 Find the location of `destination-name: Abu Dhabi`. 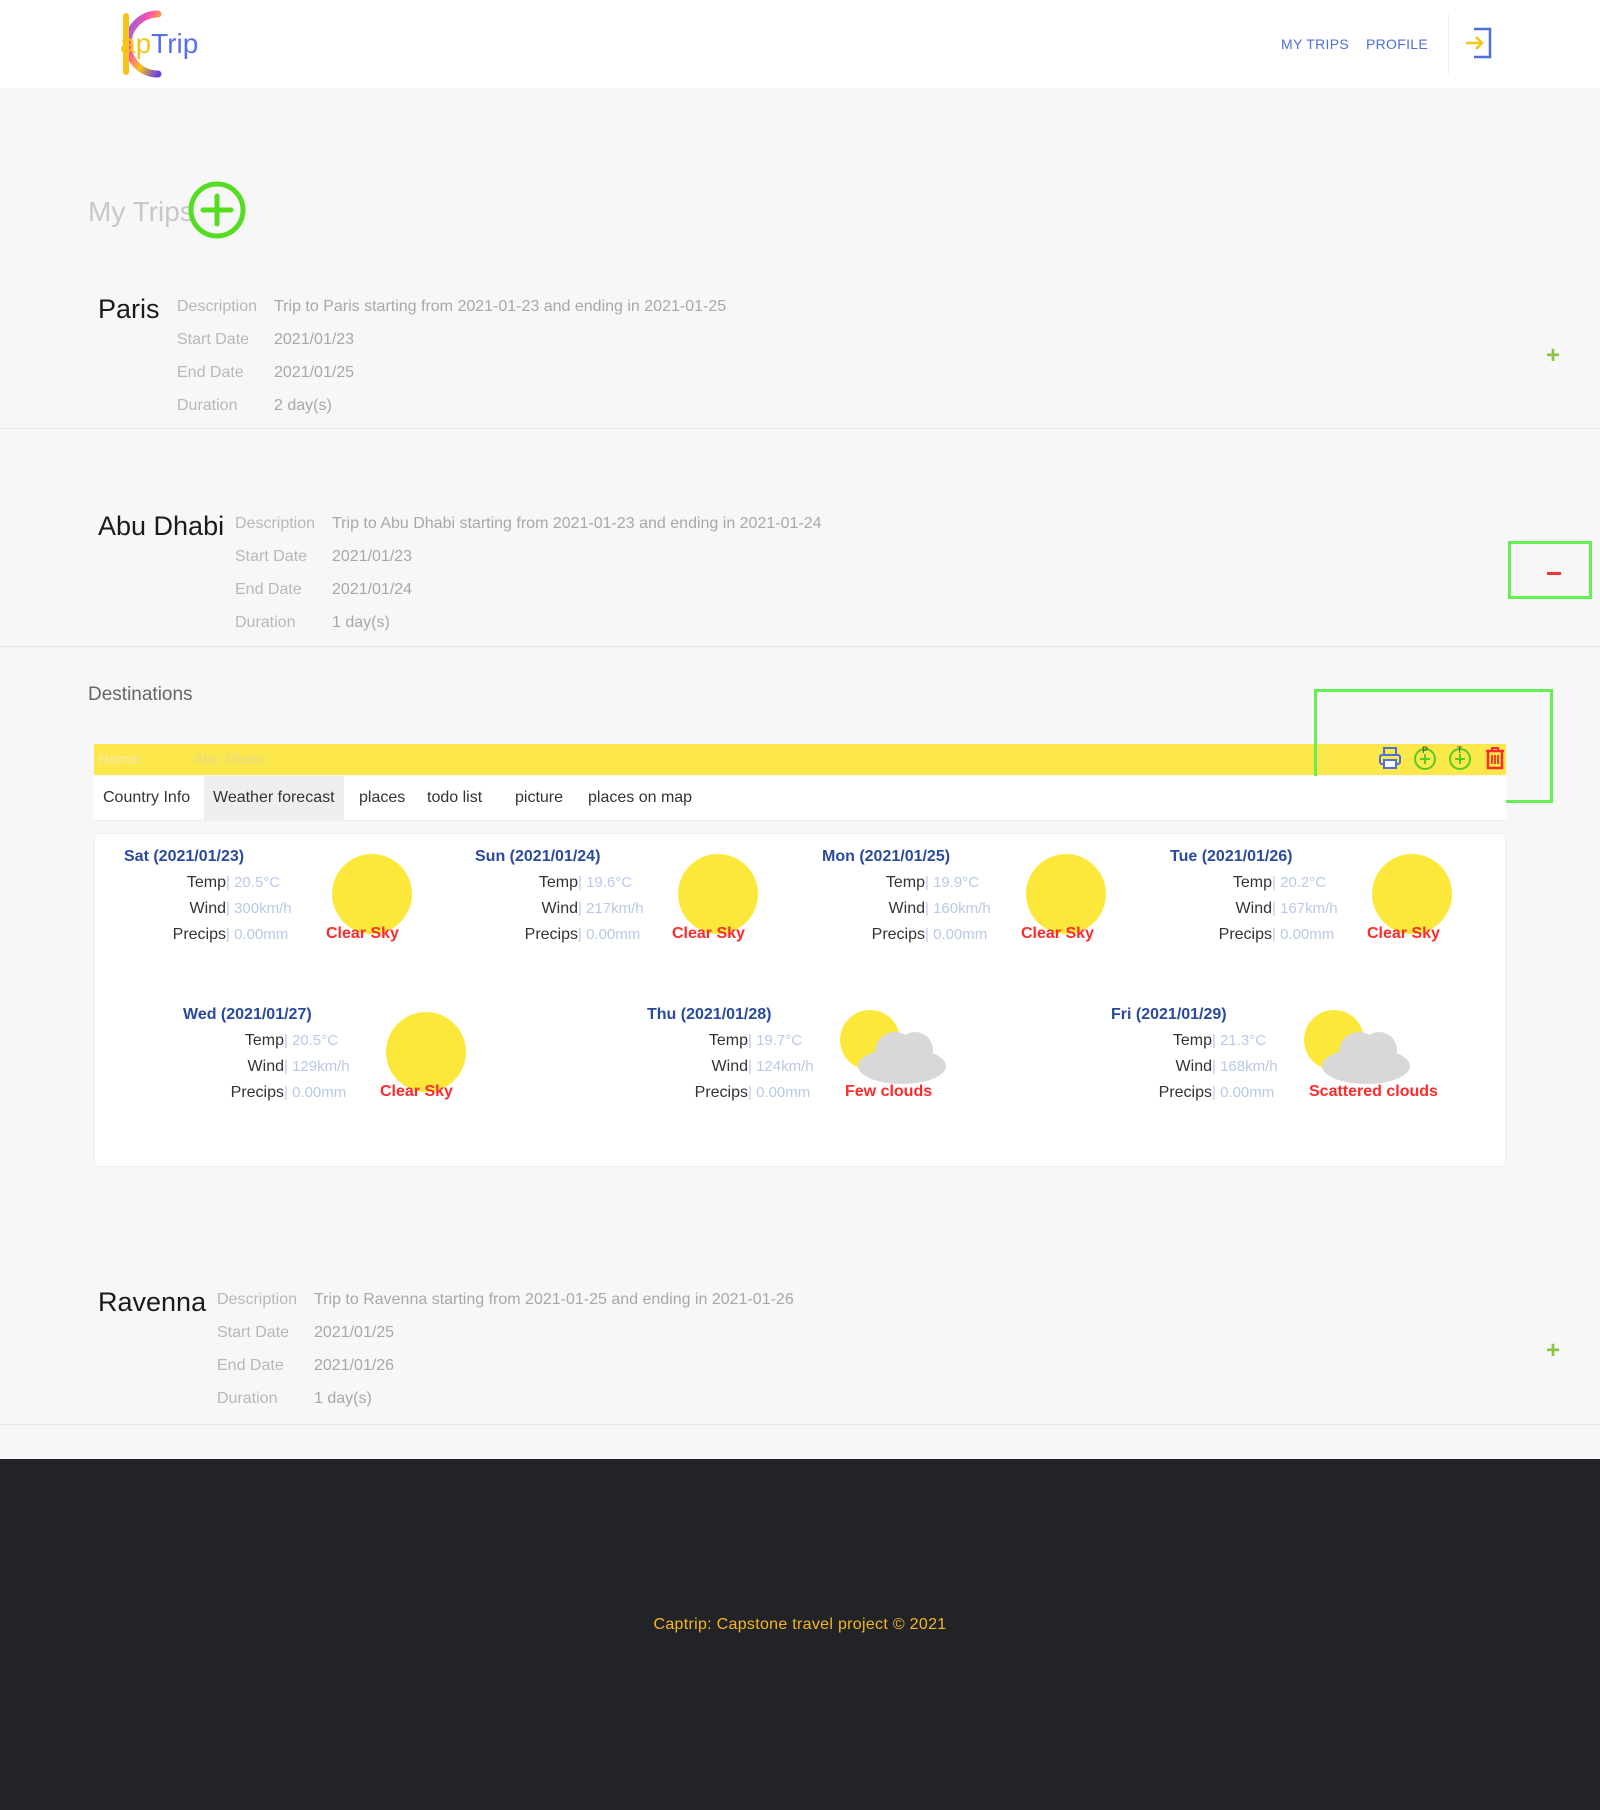

destination-name: Abu Dhabi is located at coordinates (229, 759).